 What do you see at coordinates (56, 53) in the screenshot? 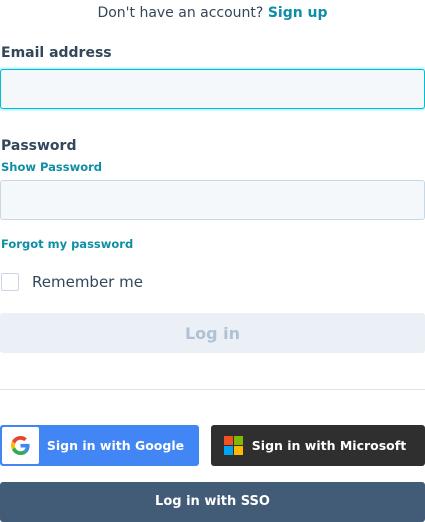
I see `email-label: Email address` at bounding box center [56, 53].